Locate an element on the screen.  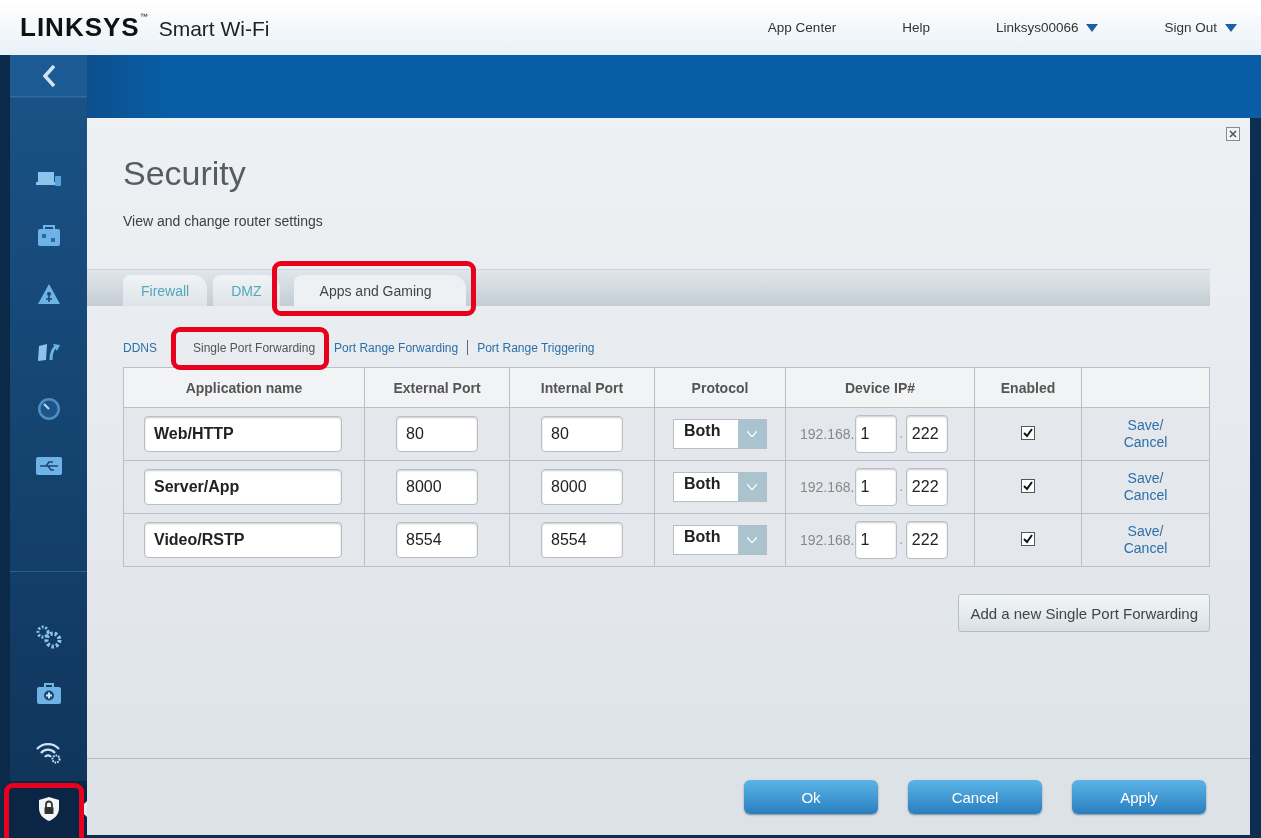
application-name-field: Video/RSTP is located at coordinates (243, 540).